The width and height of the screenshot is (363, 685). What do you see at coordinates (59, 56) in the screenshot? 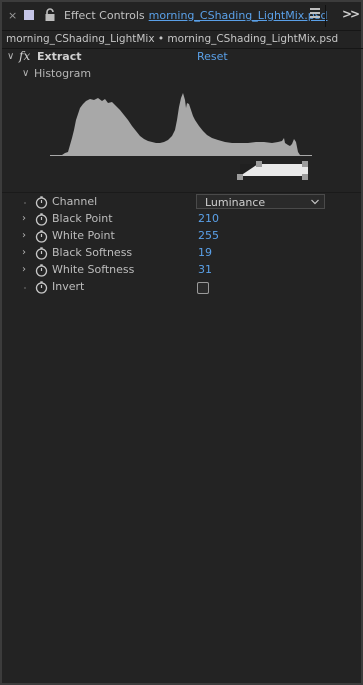
I see `effect-name: Extract` at bounding box center [59, 56].